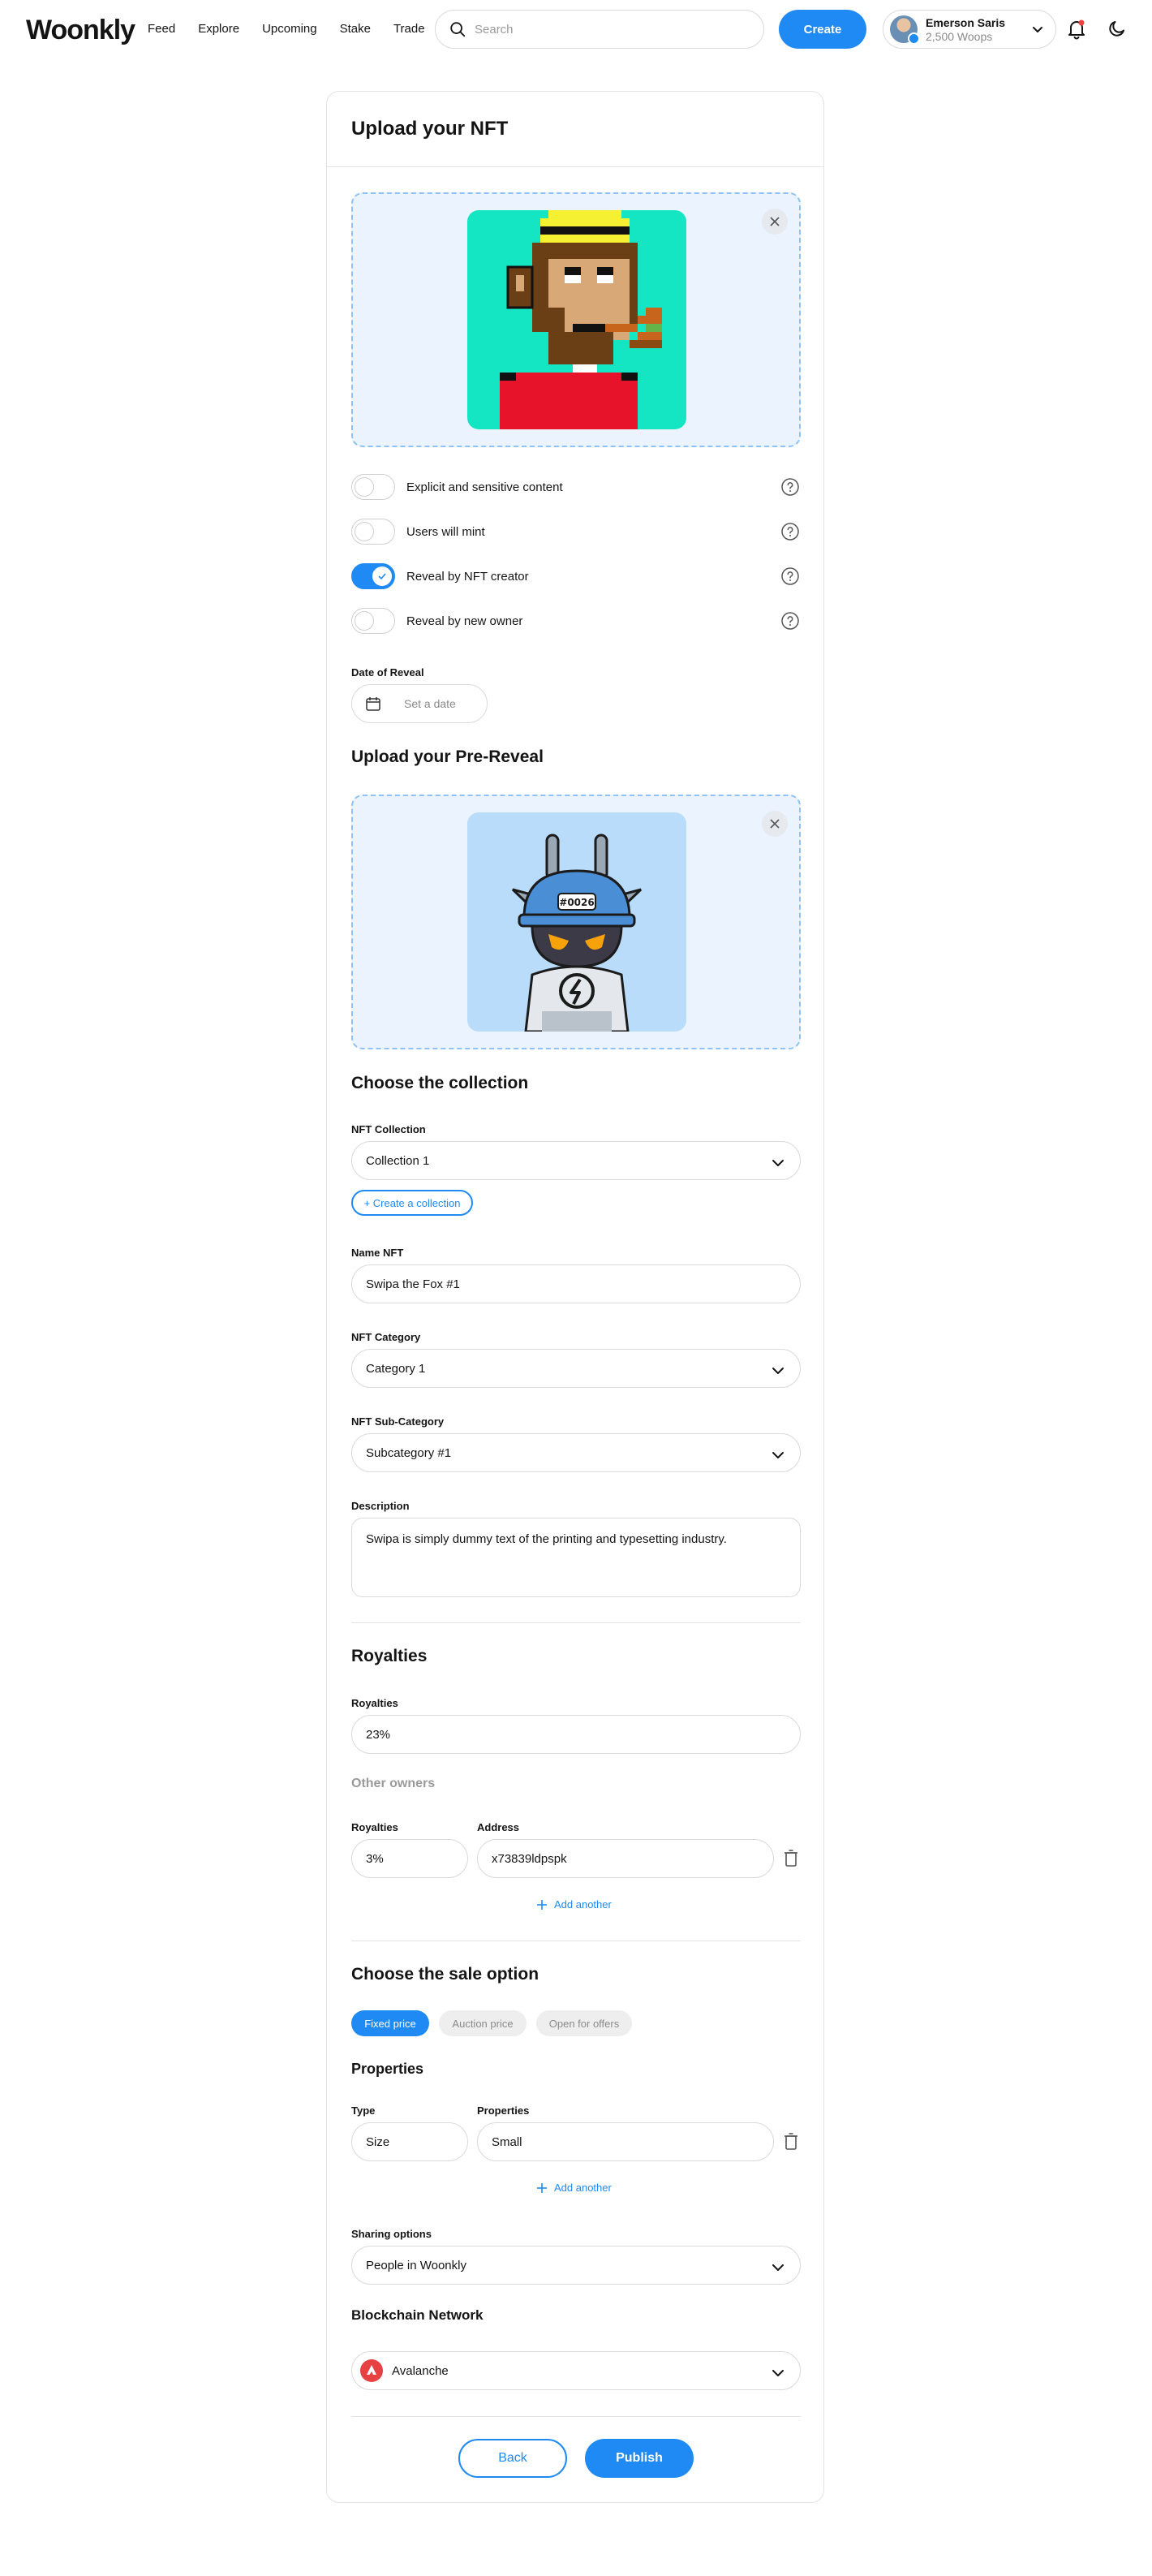  What do you see at coordinates (412, 1203) in the screenshot?
I see `create-collection-button: + Create a collection` at bounding box center [412, 1203].